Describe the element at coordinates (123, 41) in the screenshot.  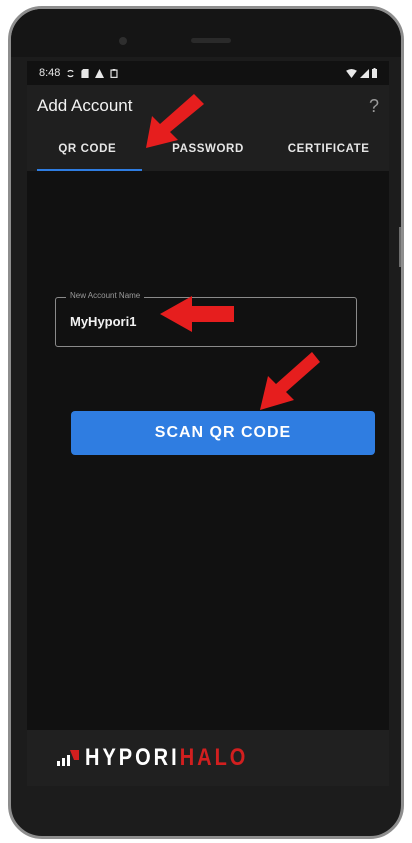
I see `front-camera` at that location.